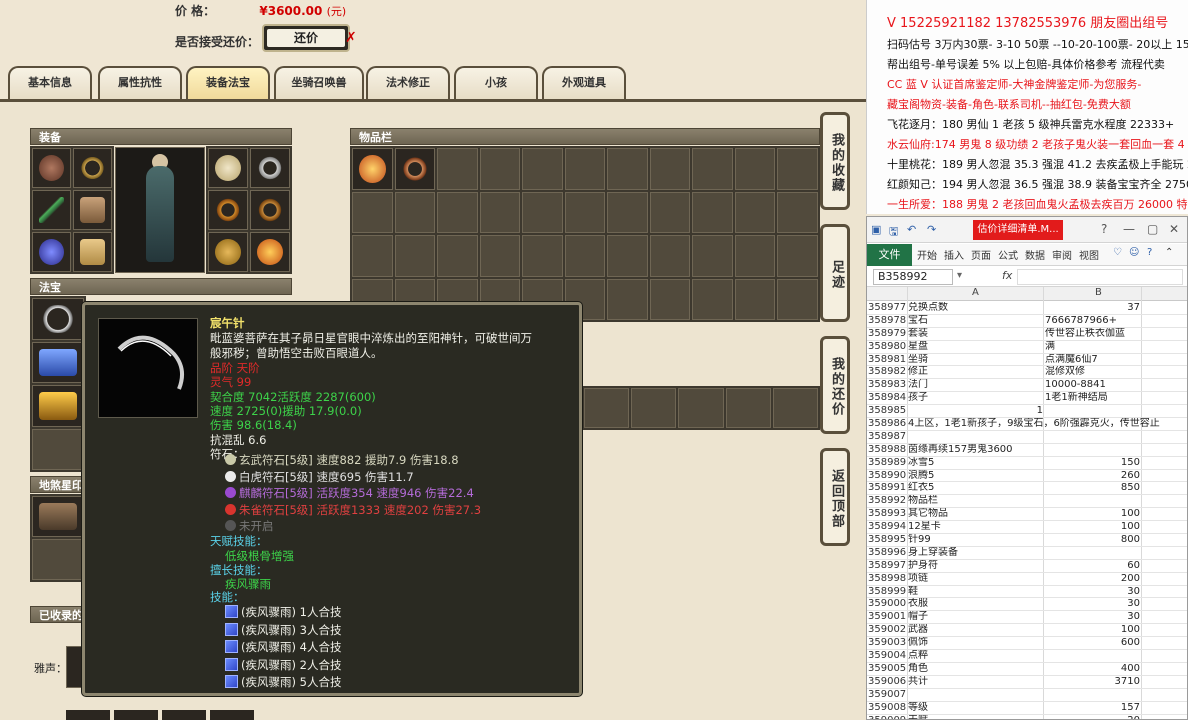 The height and width of the screenshot is (720, 1188). I want to click on sheet-row: 358991 红衣5 850, so click(1027, 489).